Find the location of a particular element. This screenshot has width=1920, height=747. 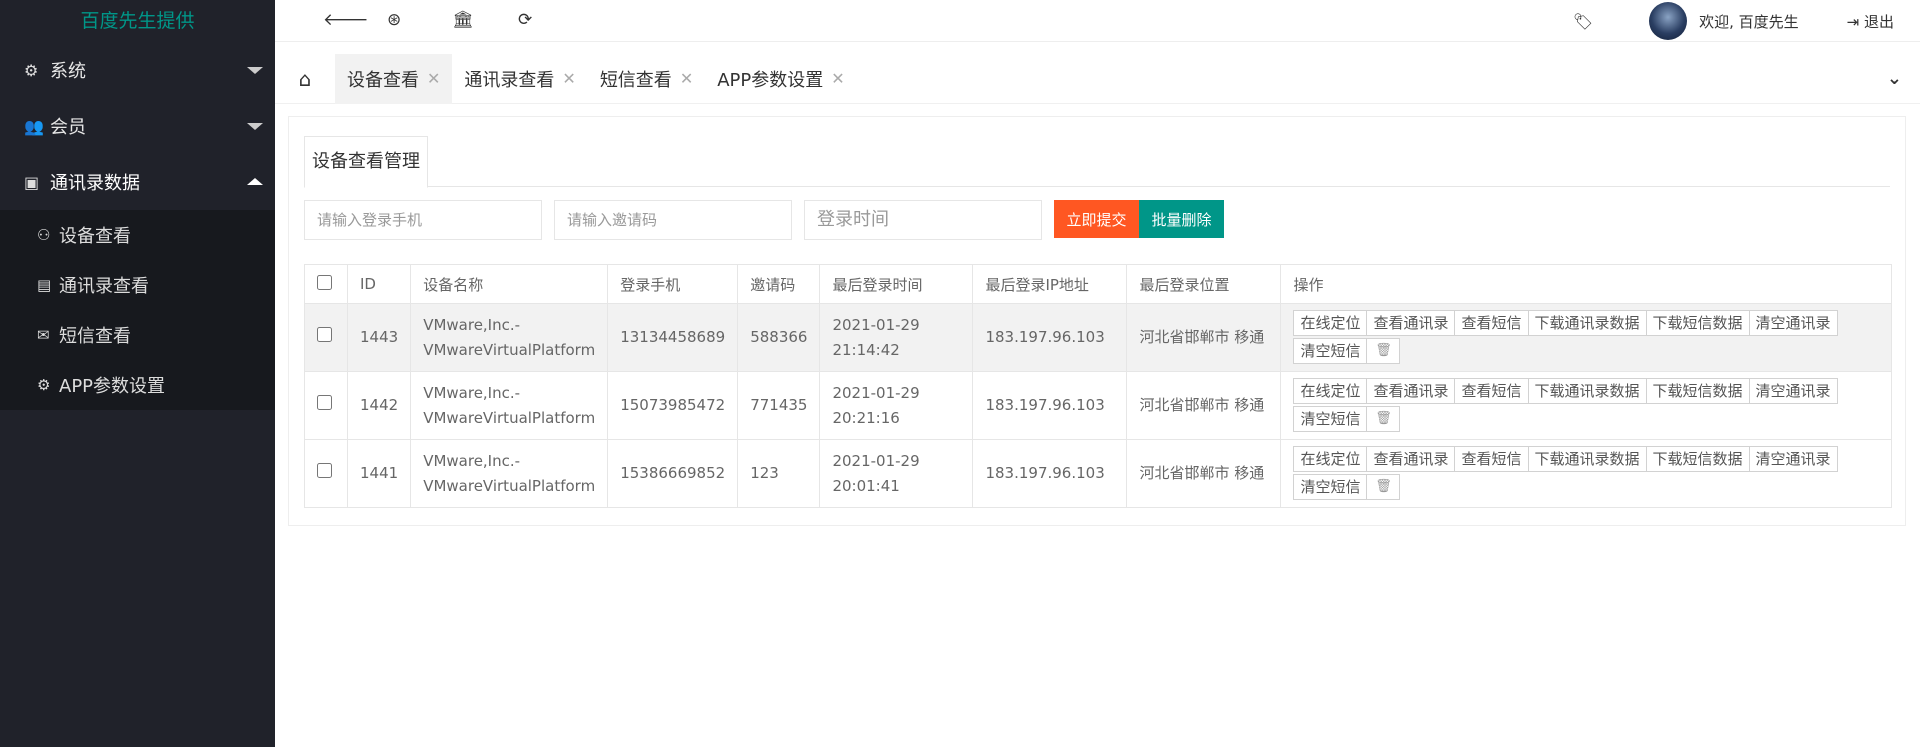

login-clock: 20:21:16 is located at coordinates (866, 417).